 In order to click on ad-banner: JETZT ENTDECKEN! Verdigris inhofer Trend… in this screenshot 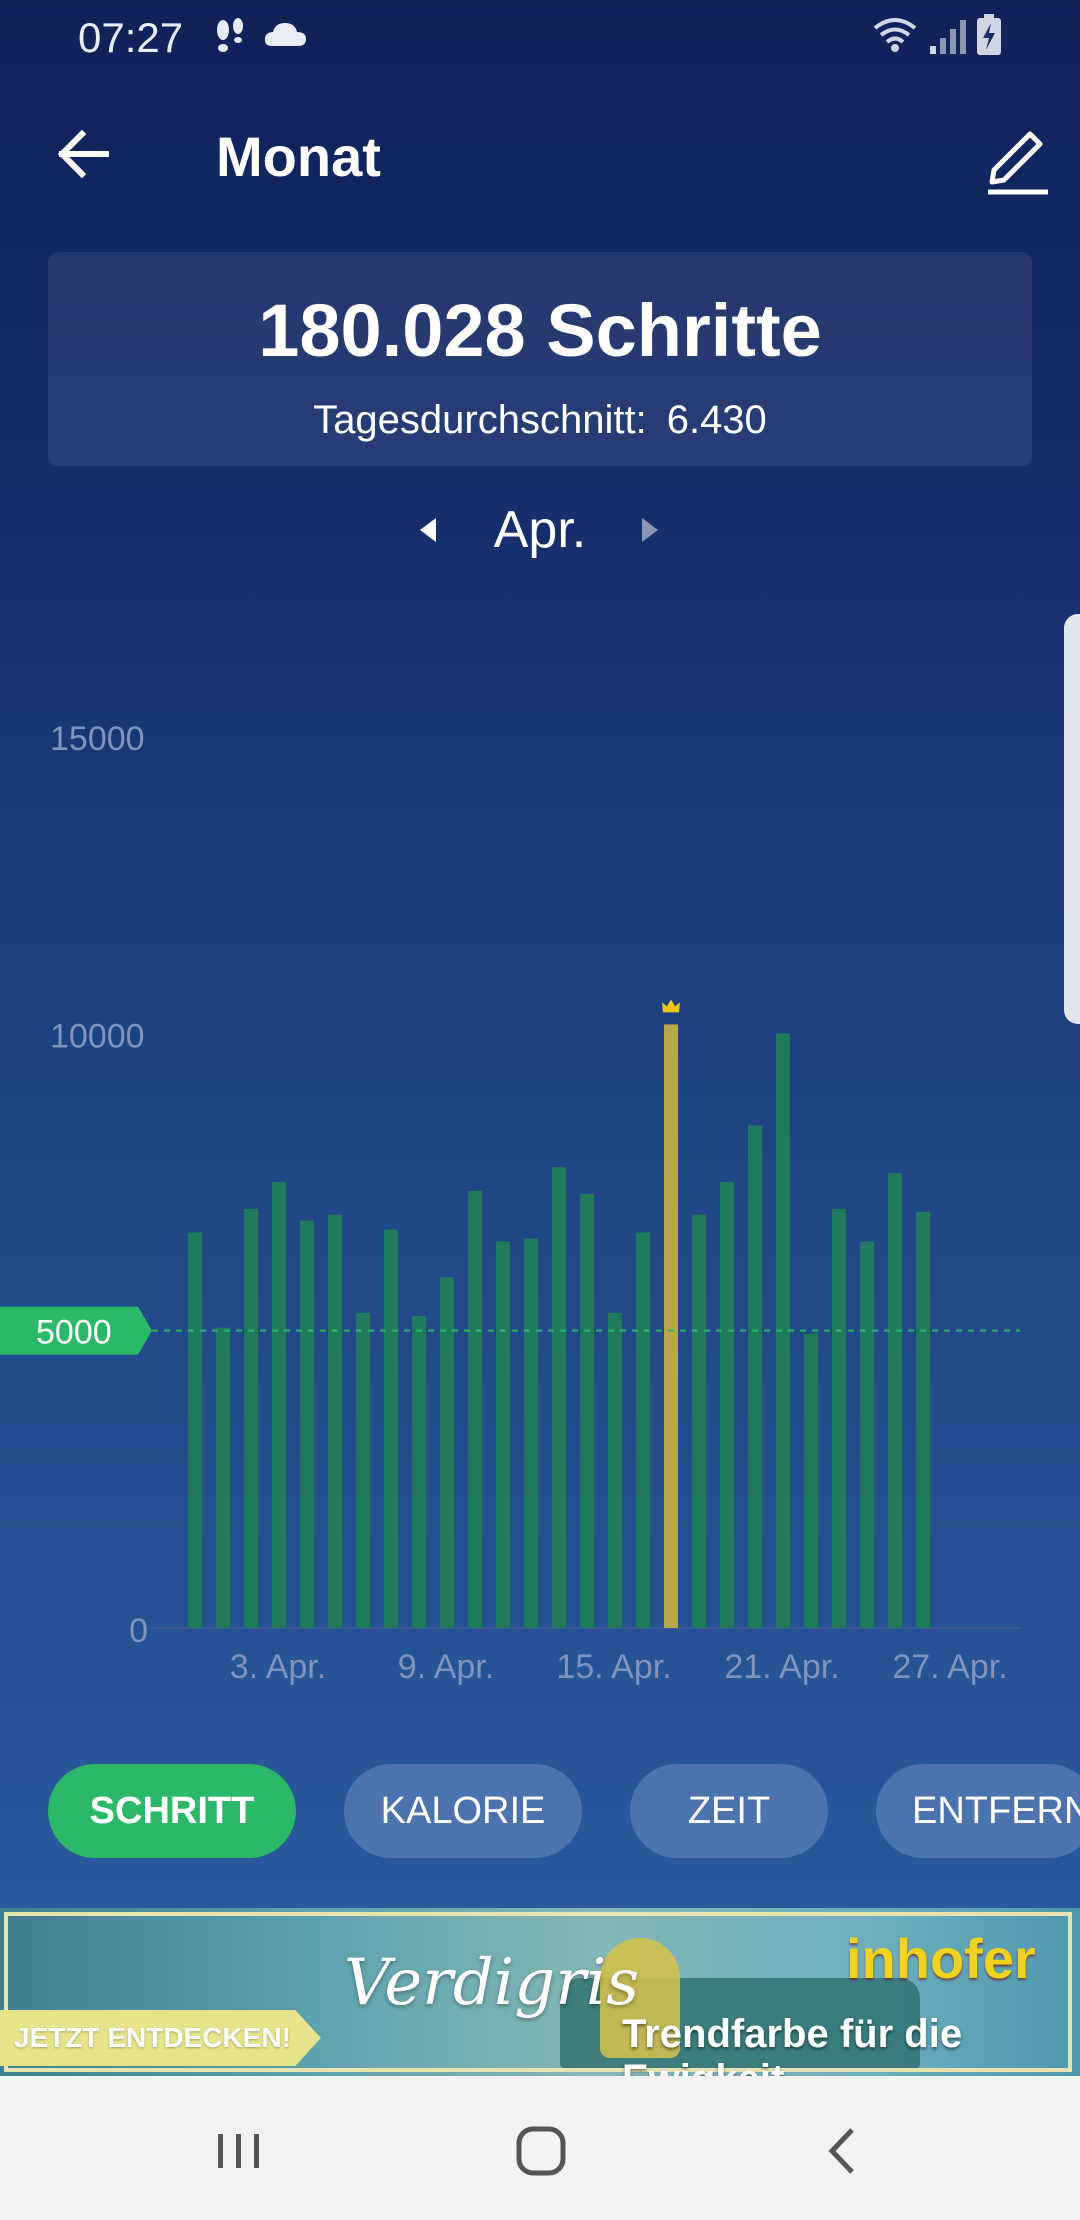, I will do `click(540, 1992)`.